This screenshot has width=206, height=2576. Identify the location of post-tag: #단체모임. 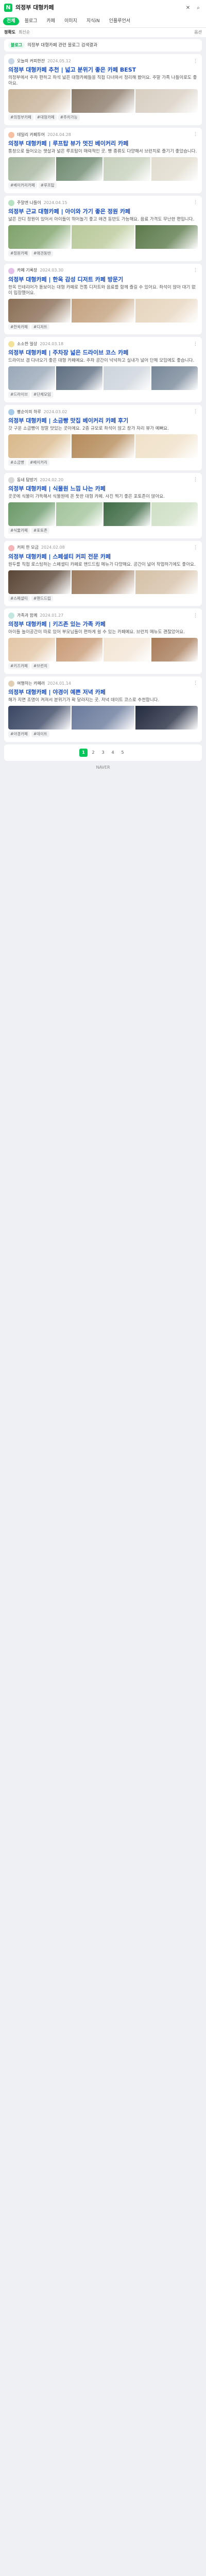
(42, 395).